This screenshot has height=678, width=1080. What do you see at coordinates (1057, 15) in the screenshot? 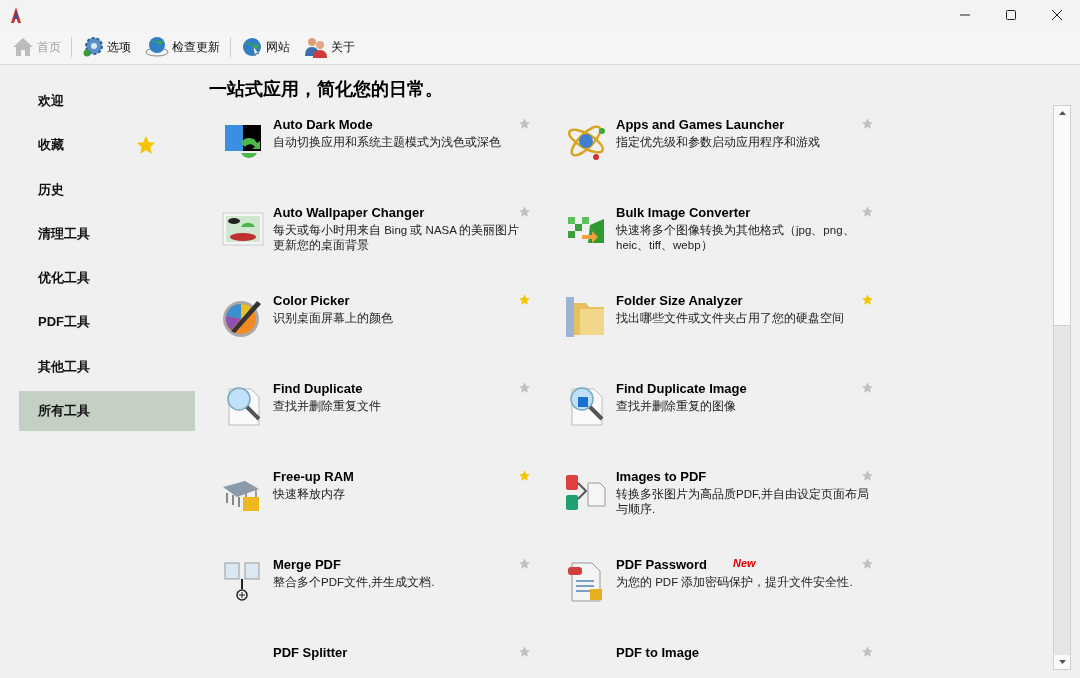
I see `close-icon` at bounding box center [1057, 15].